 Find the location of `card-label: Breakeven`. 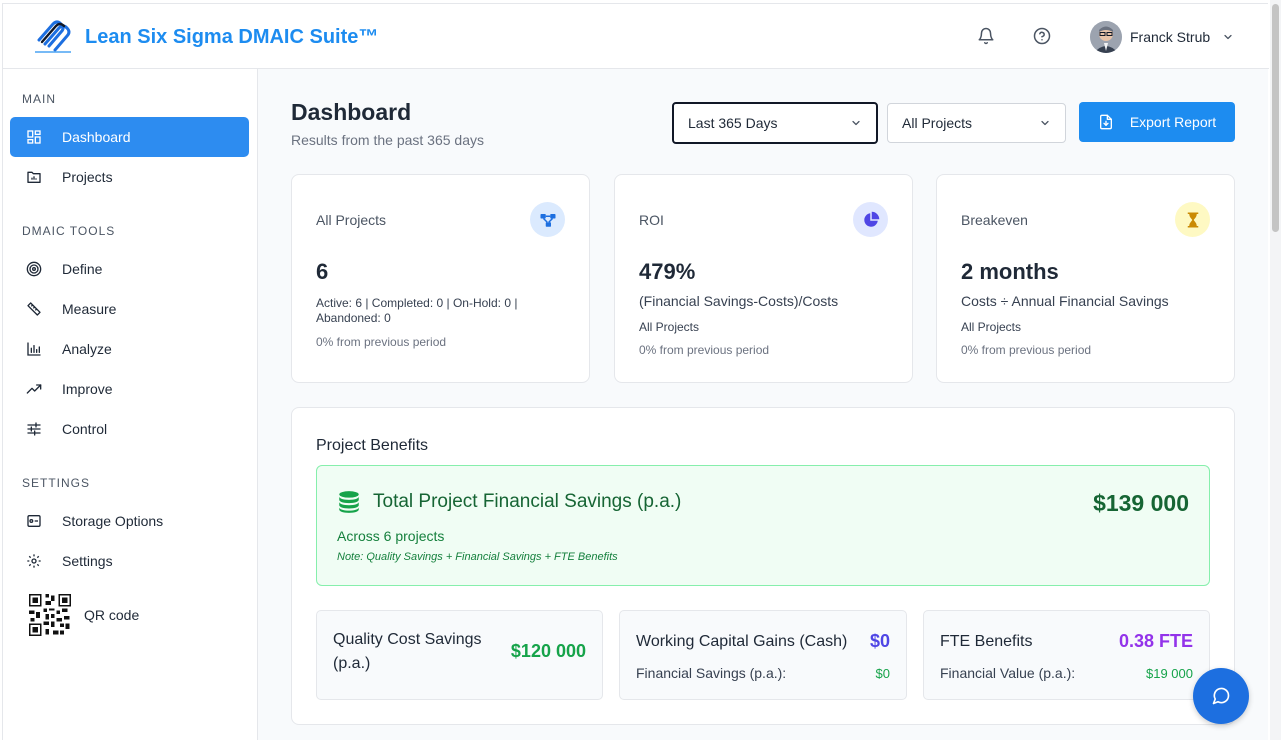

card-label: Breakeven is located at coordinates (994, 220).